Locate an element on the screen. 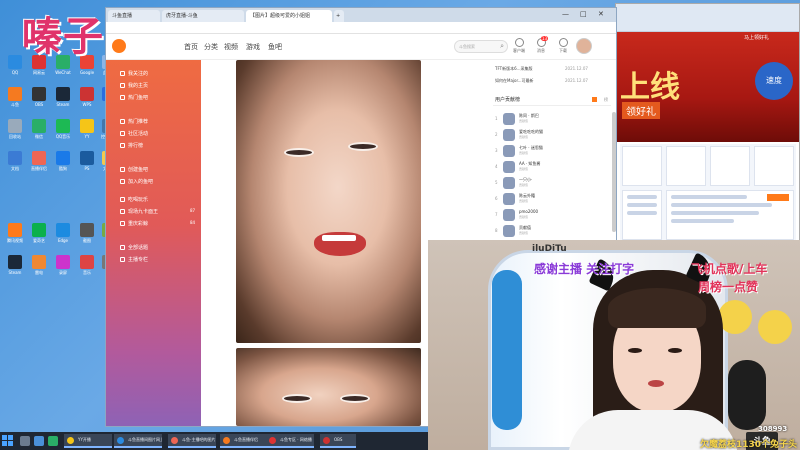 This screenshot has height=450, width=800. address-bar is located at coordinates (361, 28).